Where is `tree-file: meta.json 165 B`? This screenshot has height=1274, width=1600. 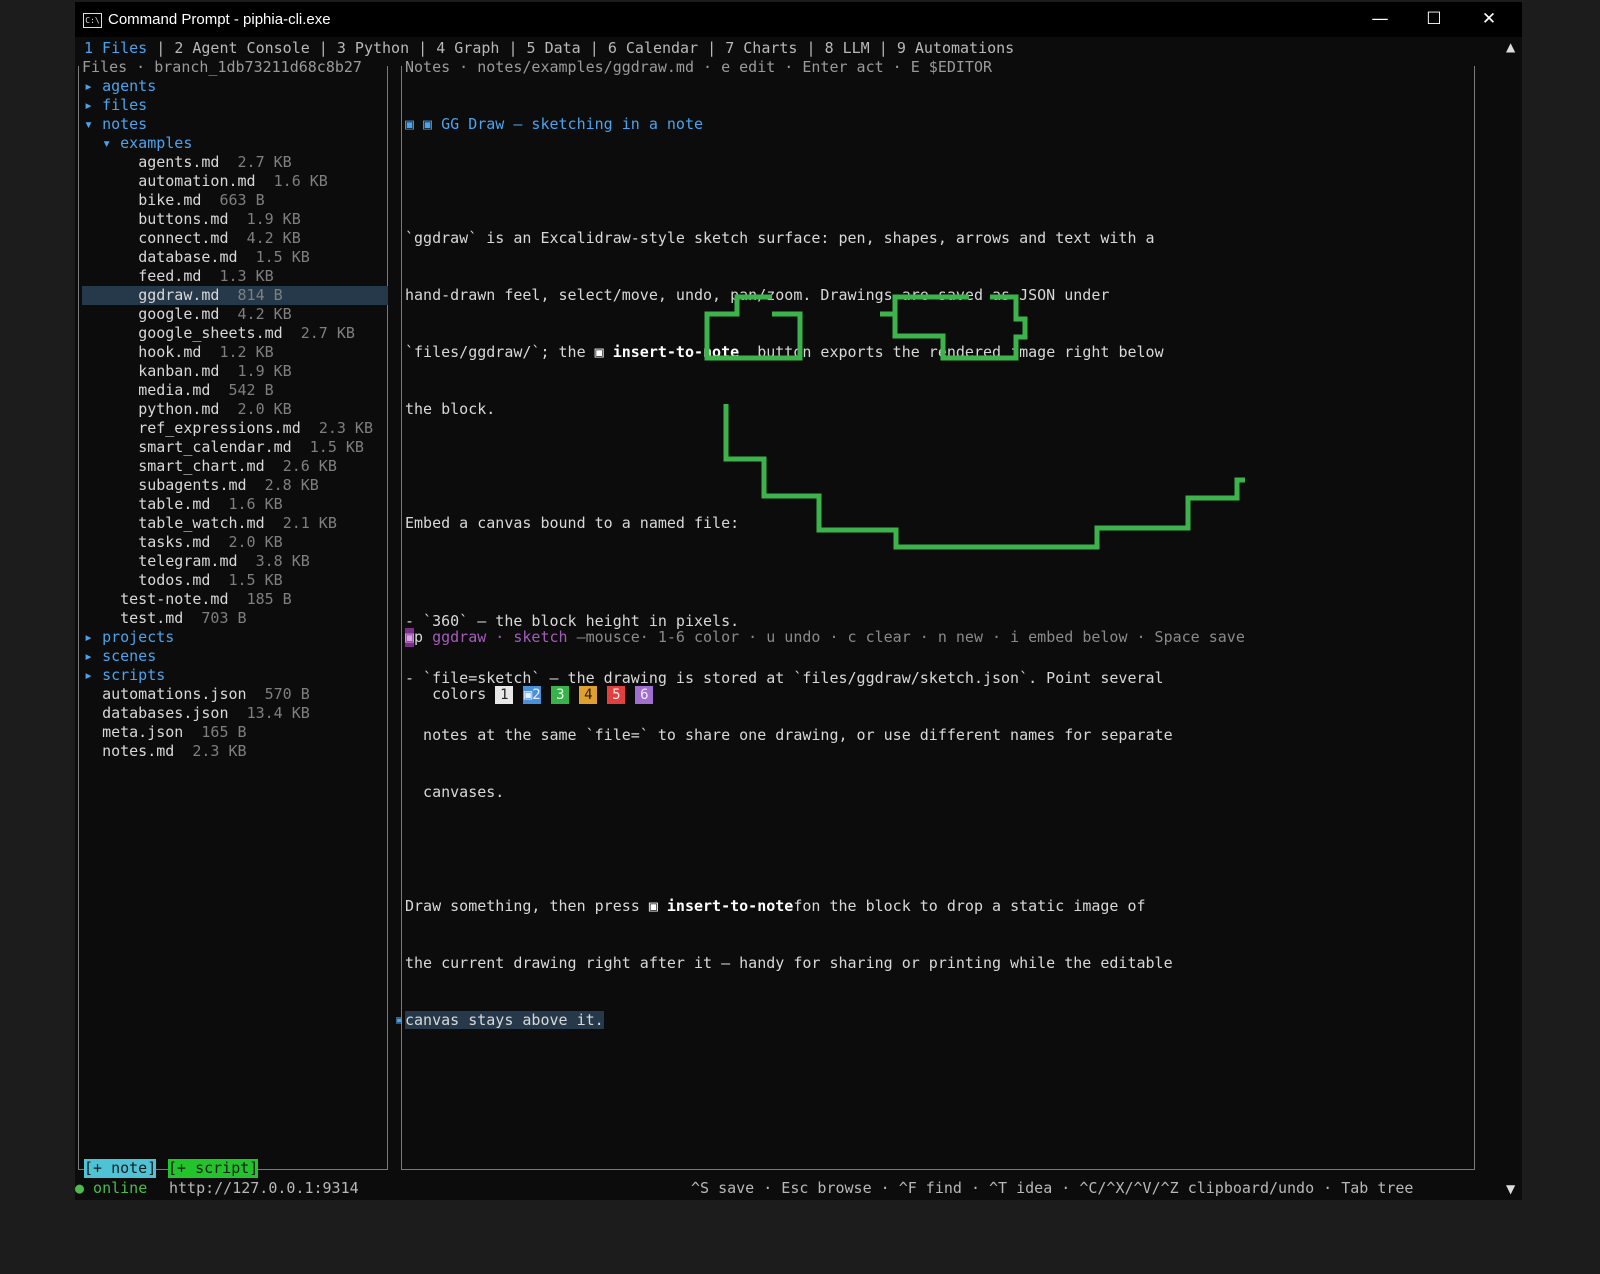 tree-file: meta.json 165 B is located at coordinates (236, 732).